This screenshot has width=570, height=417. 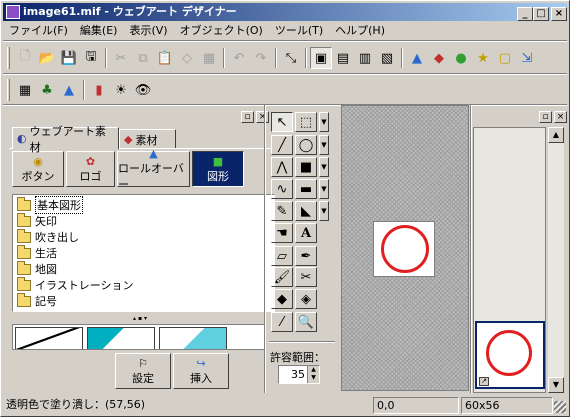 I want to click on category-rollover: ▲ ロールオーバー, so click(x=153, y=169).